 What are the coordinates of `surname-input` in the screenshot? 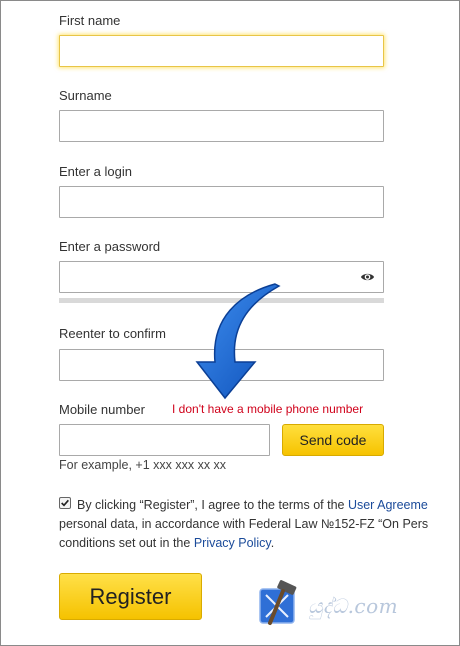 It's located at (221, 126).